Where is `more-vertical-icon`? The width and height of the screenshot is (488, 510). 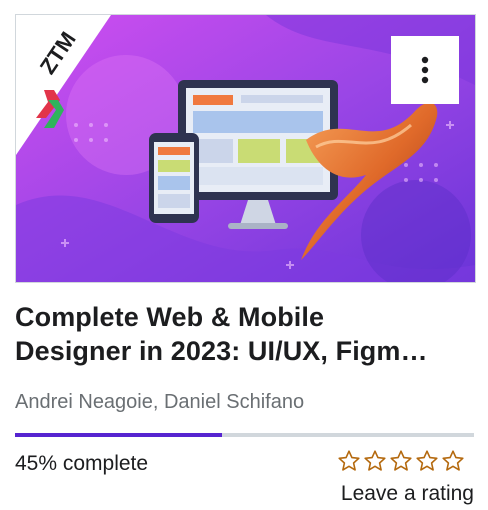
more-vertical-icon is located at coordinates (425, 70).